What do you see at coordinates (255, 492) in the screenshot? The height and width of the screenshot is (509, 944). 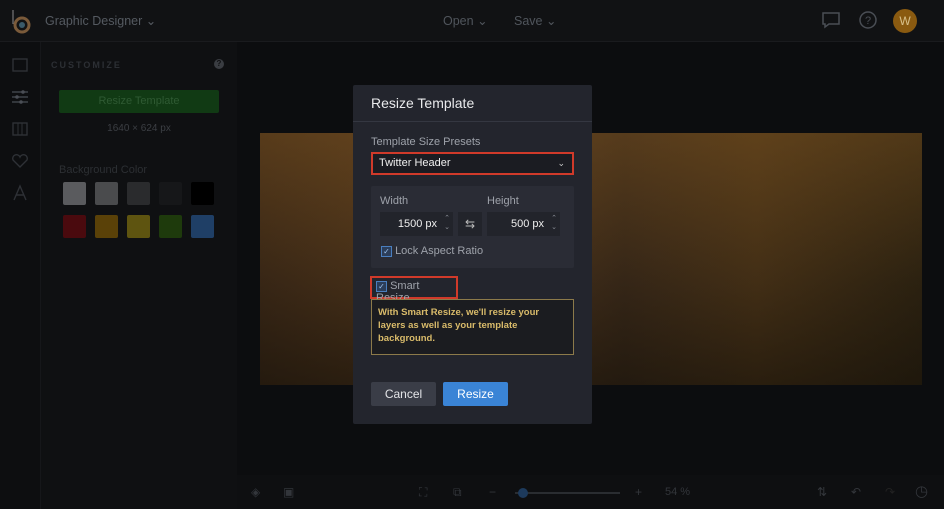 I see `layers-icon: ◈` at bounding box center [255, 492].